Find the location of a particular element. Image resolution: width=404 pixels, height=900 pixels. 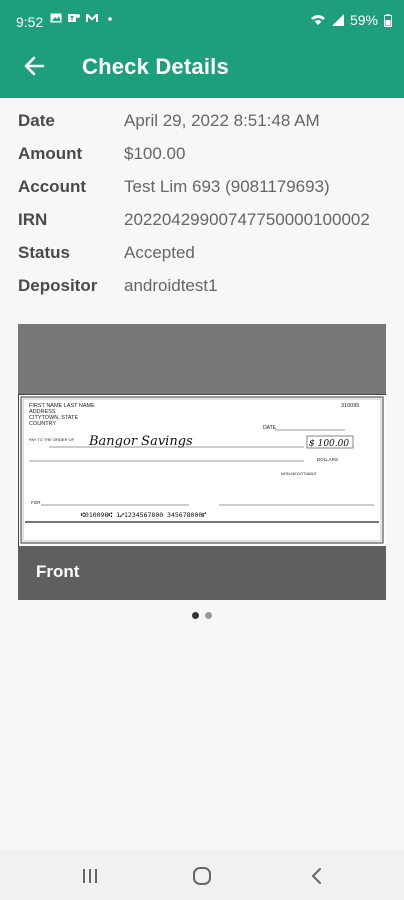

nav-back-button is located at coordinates (316, 876).